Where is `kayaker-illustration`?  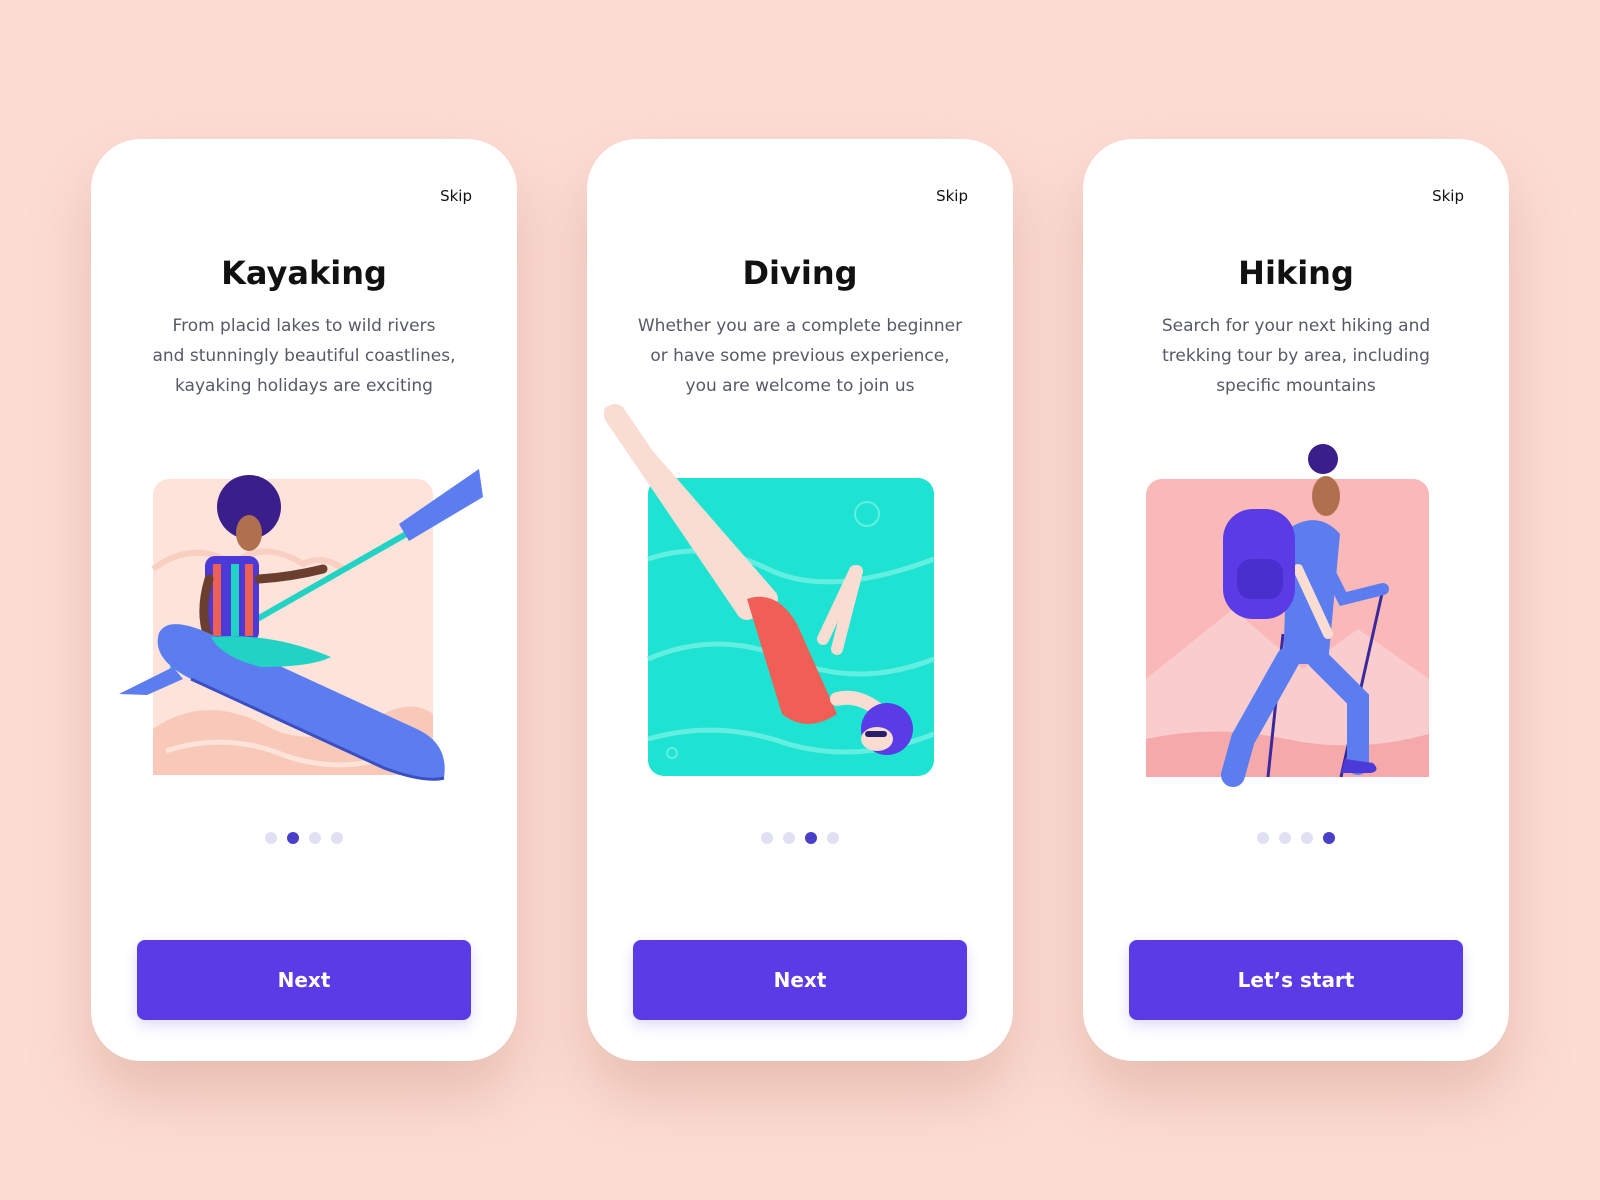
kayaker-illustration is located at coordinates (301, 625).